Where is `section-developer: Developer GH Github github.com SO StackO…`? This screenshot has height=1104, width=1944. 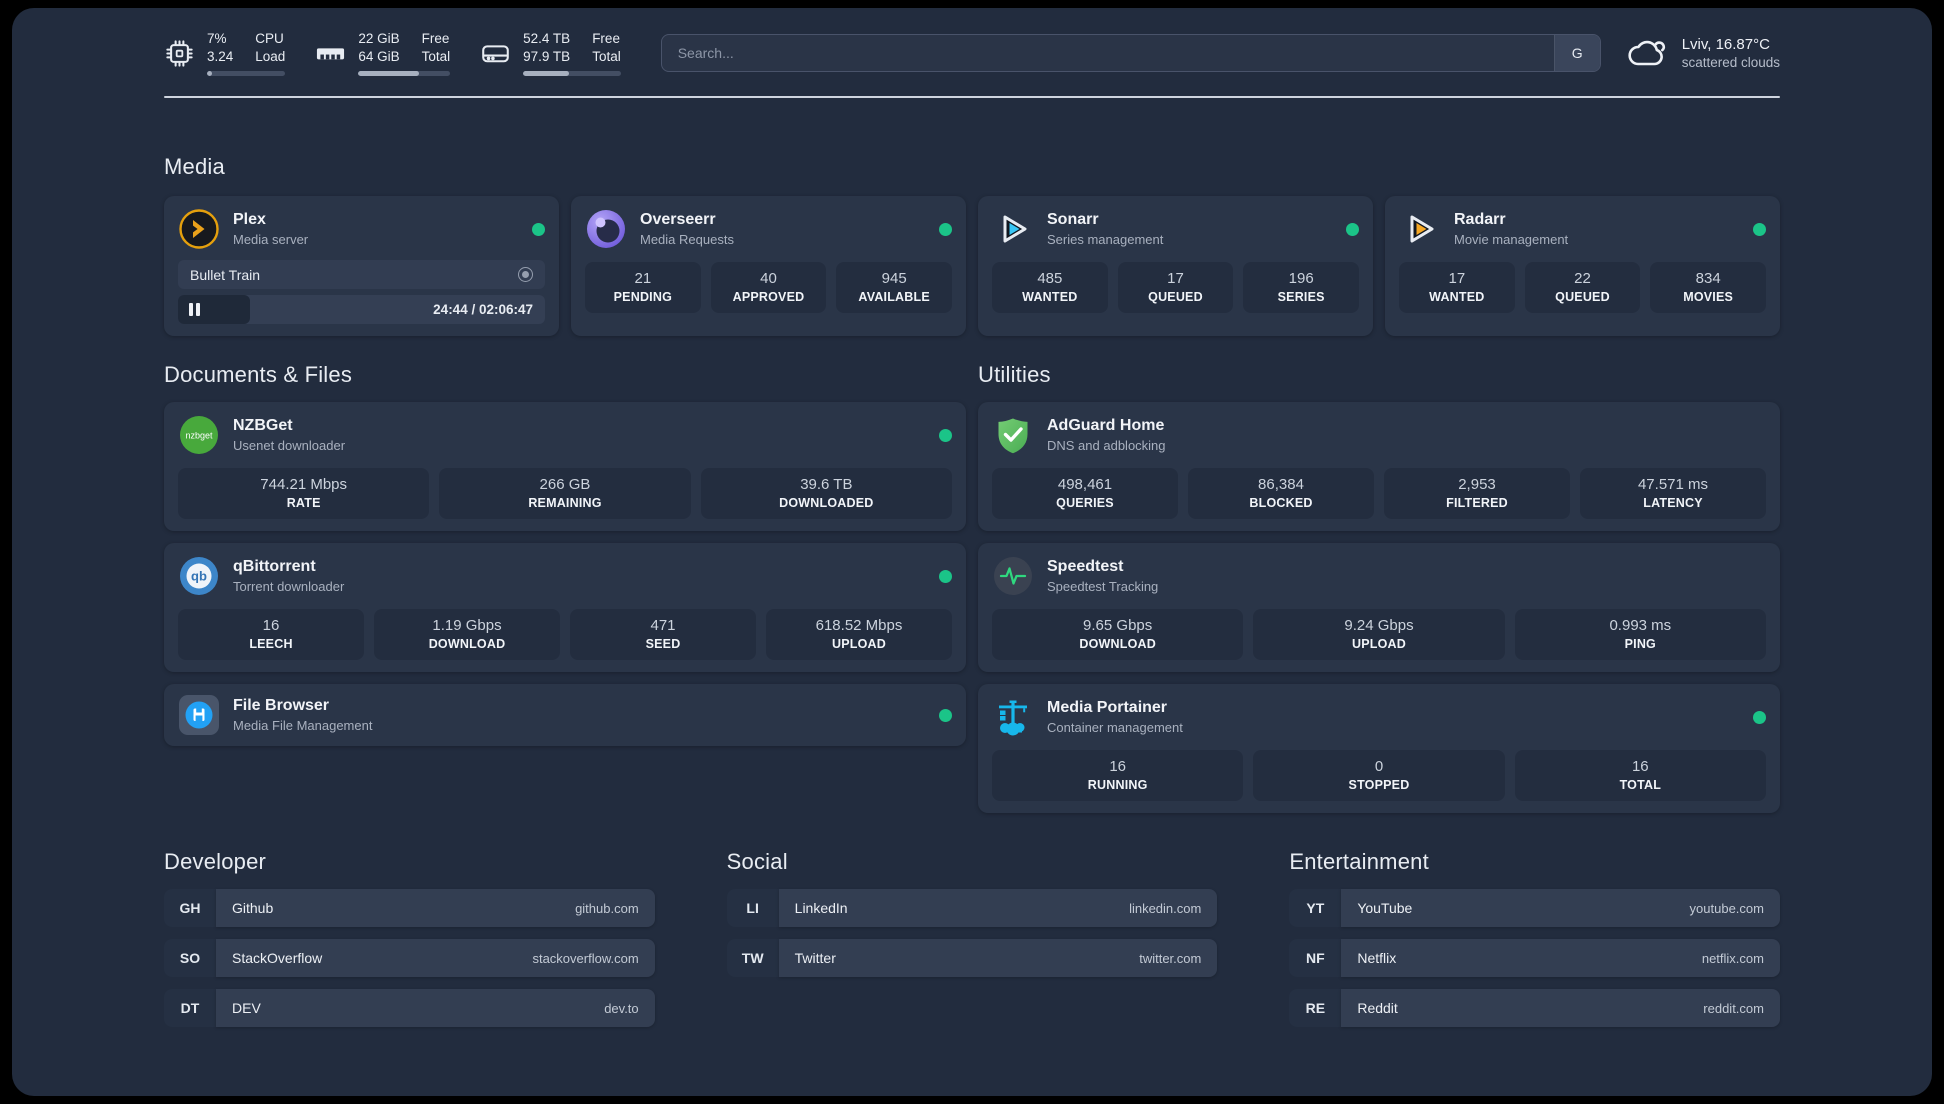
section-developer: Developer GH Github github.com SO StackO… is located at coordinates (409, 938).